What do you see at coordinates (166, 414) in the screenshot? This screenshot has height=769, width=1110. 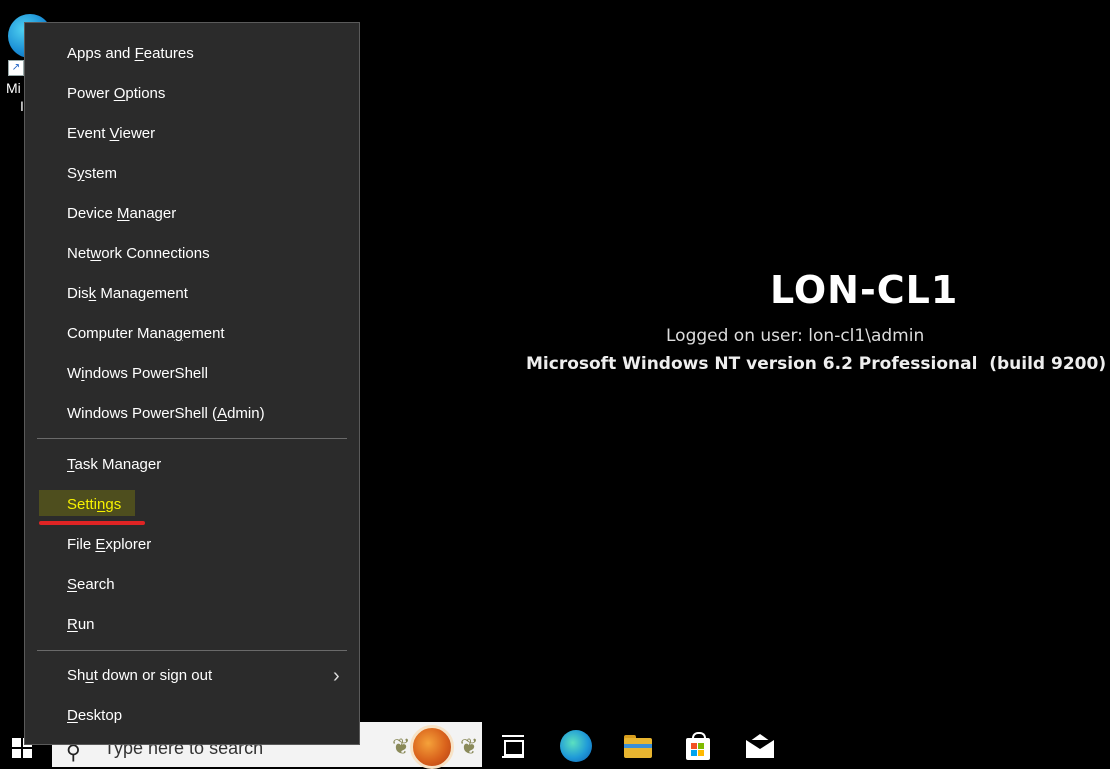 I see `menu-item-windows-powershell-admin: Windows PowerShell (Admin)` at bounding box center [166, 414].